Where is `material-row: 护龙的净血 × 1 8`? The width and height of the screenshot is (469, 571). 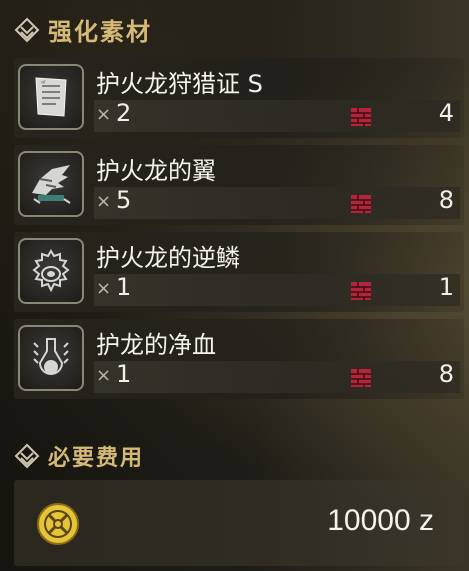 material-row: 护龙的净血 × 1 8 is located at coordinates (239, 359).